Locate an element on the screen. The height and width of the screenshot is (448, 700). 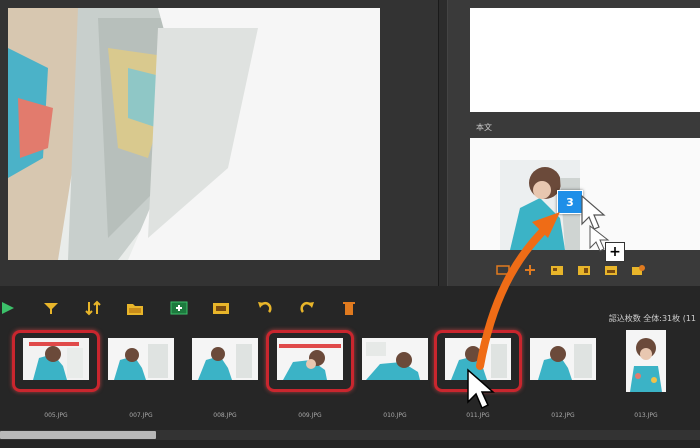
drag-count-badge: 3 is located at coordinates (570, 202).